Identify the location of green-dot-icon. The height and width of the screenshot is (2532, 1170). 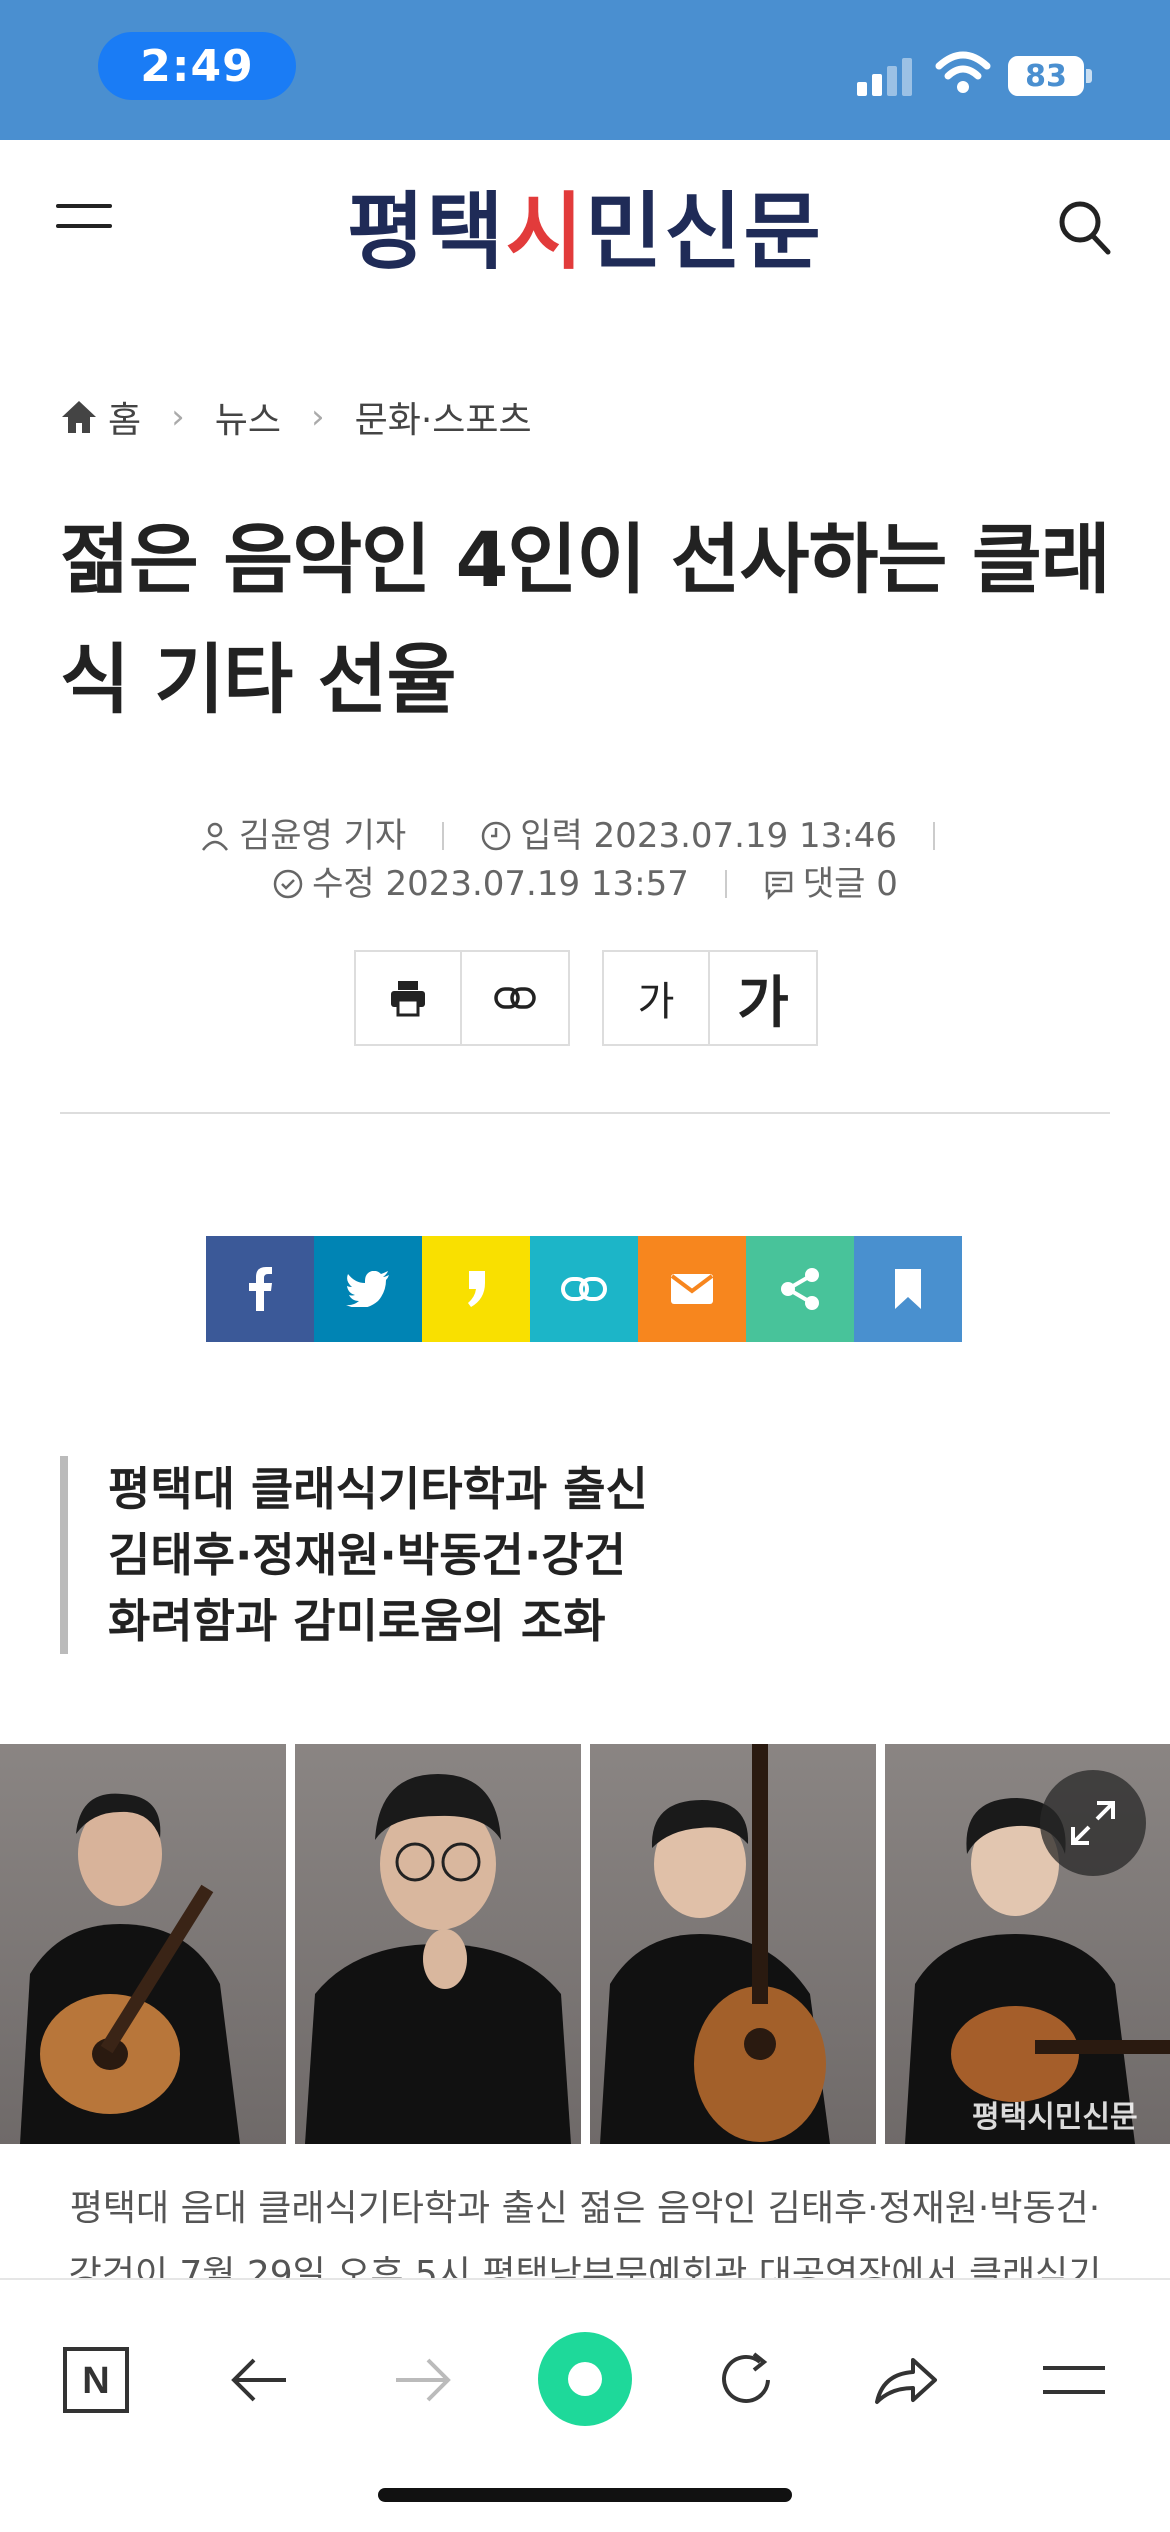
(585, 2379).